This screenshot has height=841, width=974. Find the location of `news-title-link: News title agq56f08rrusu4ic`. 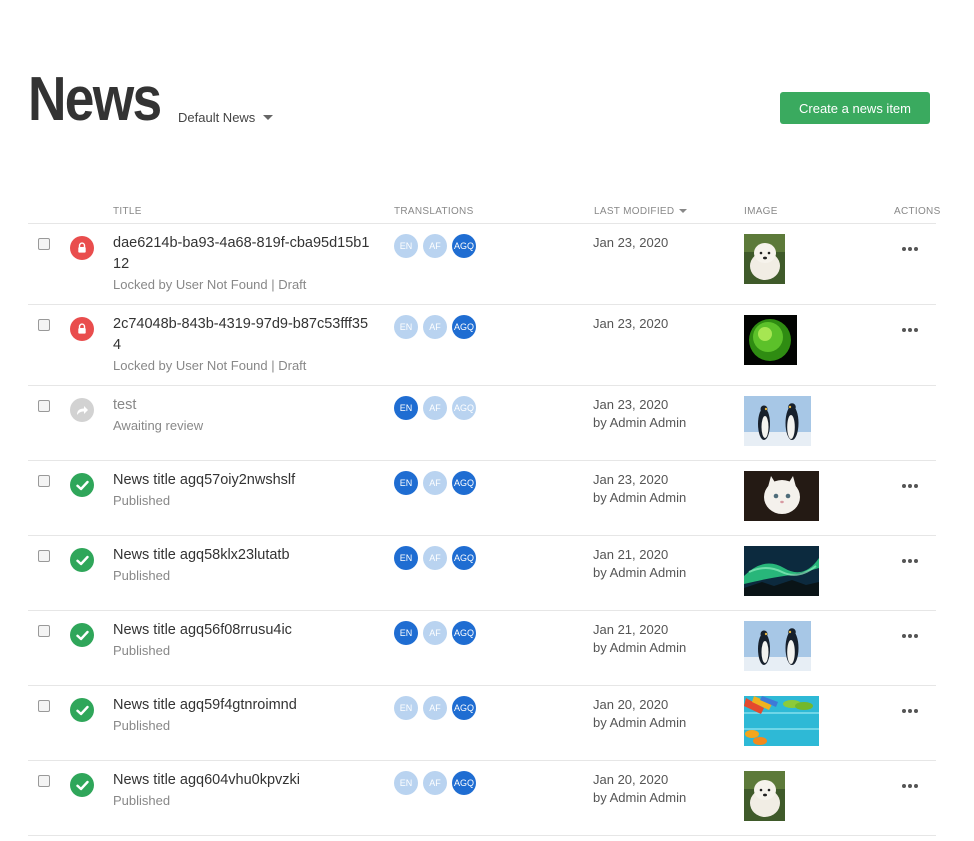

news-title-link: News title agq56f08rrusu4ic is located at coordinates (243, 630).